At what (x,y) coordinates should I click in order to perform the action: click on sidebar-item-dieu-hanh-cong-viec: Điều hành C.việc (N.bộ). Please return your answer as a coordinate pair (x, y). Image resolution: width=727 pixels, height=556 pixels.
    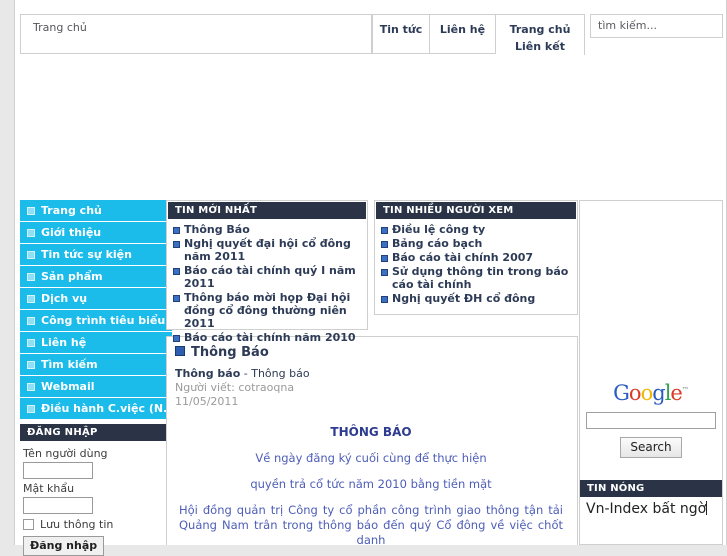
    Looking at the image, I should click on (96, 408).